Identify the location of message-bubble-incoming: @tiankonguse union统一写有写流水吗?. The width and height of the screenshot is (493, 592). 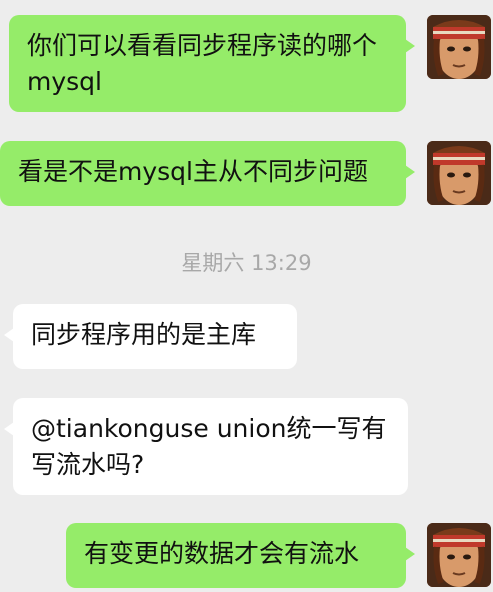
(206, 446).